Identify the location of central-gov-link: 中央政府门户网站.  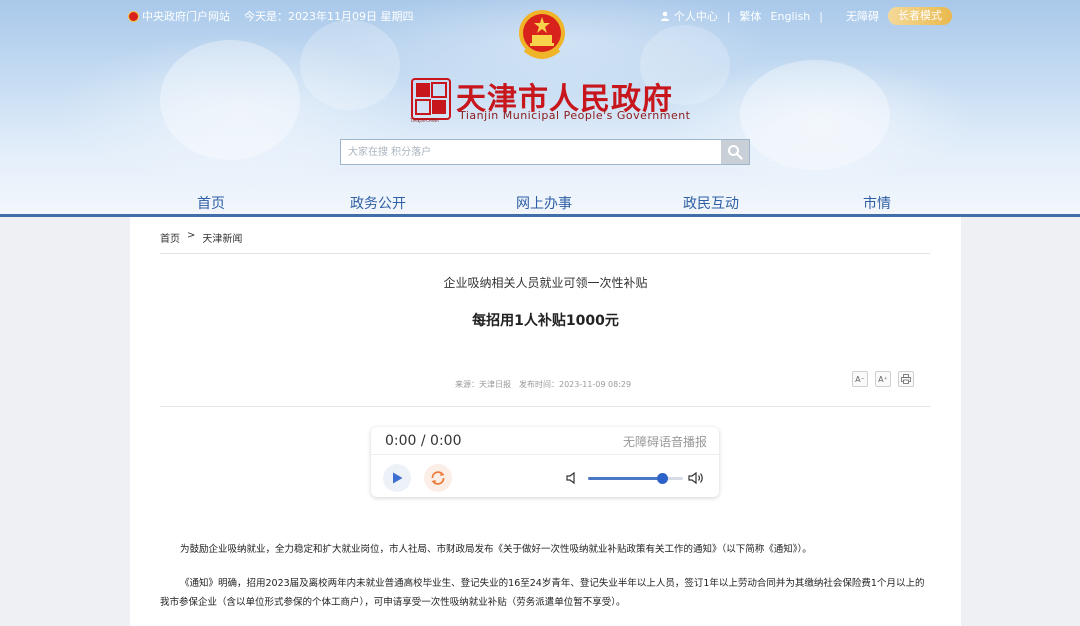
(179, 16).